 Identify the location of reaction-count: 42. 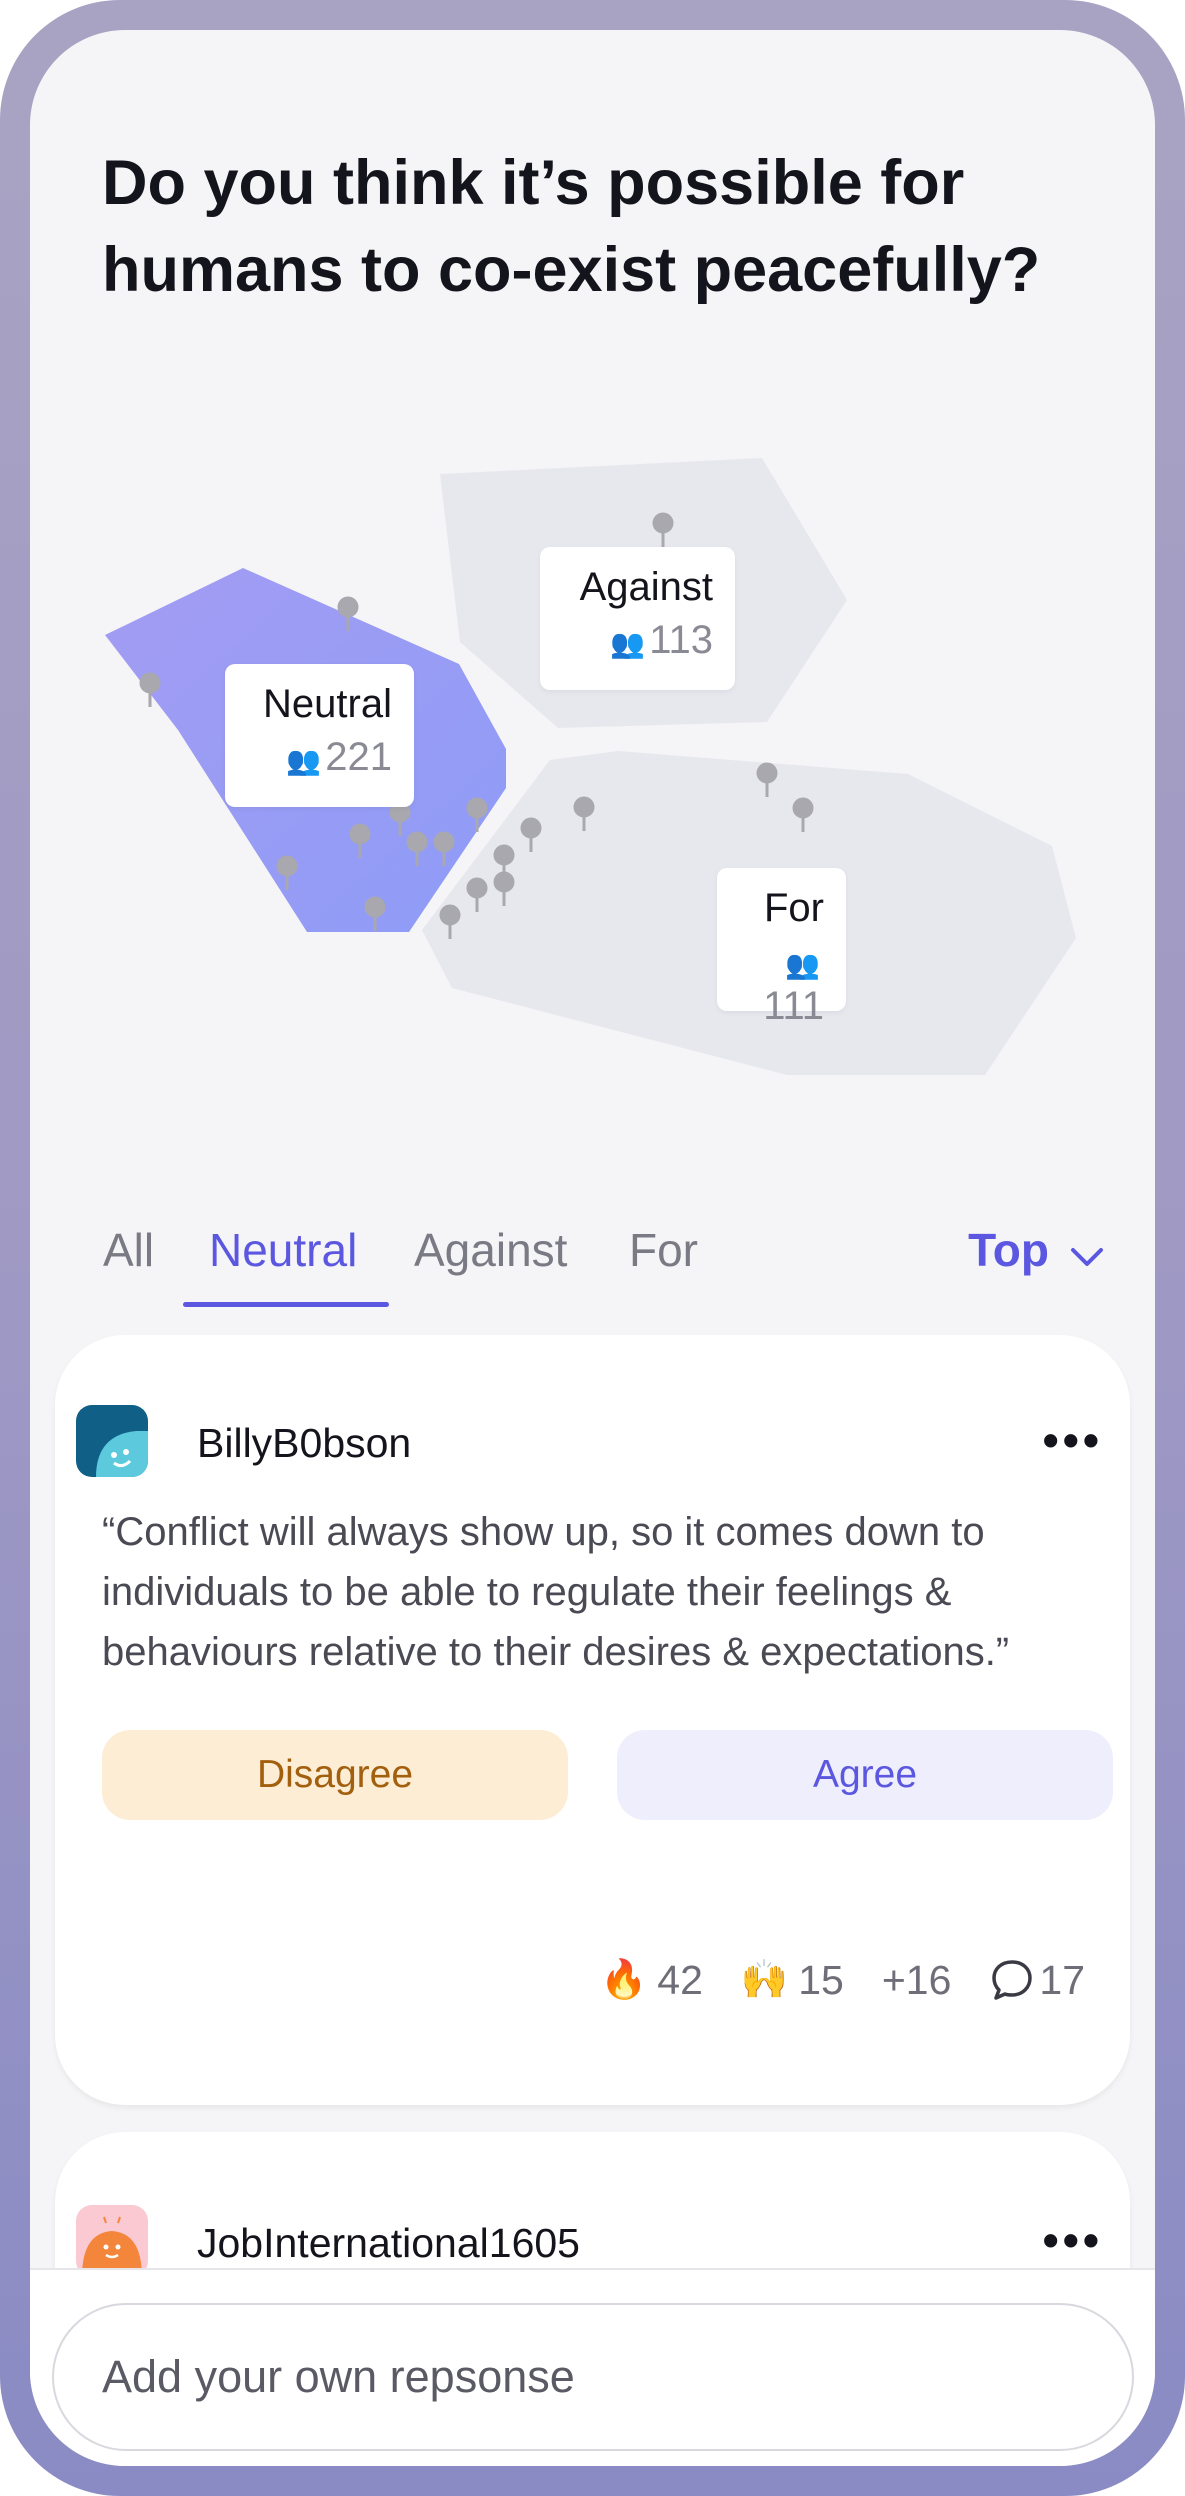
(680, 1980).